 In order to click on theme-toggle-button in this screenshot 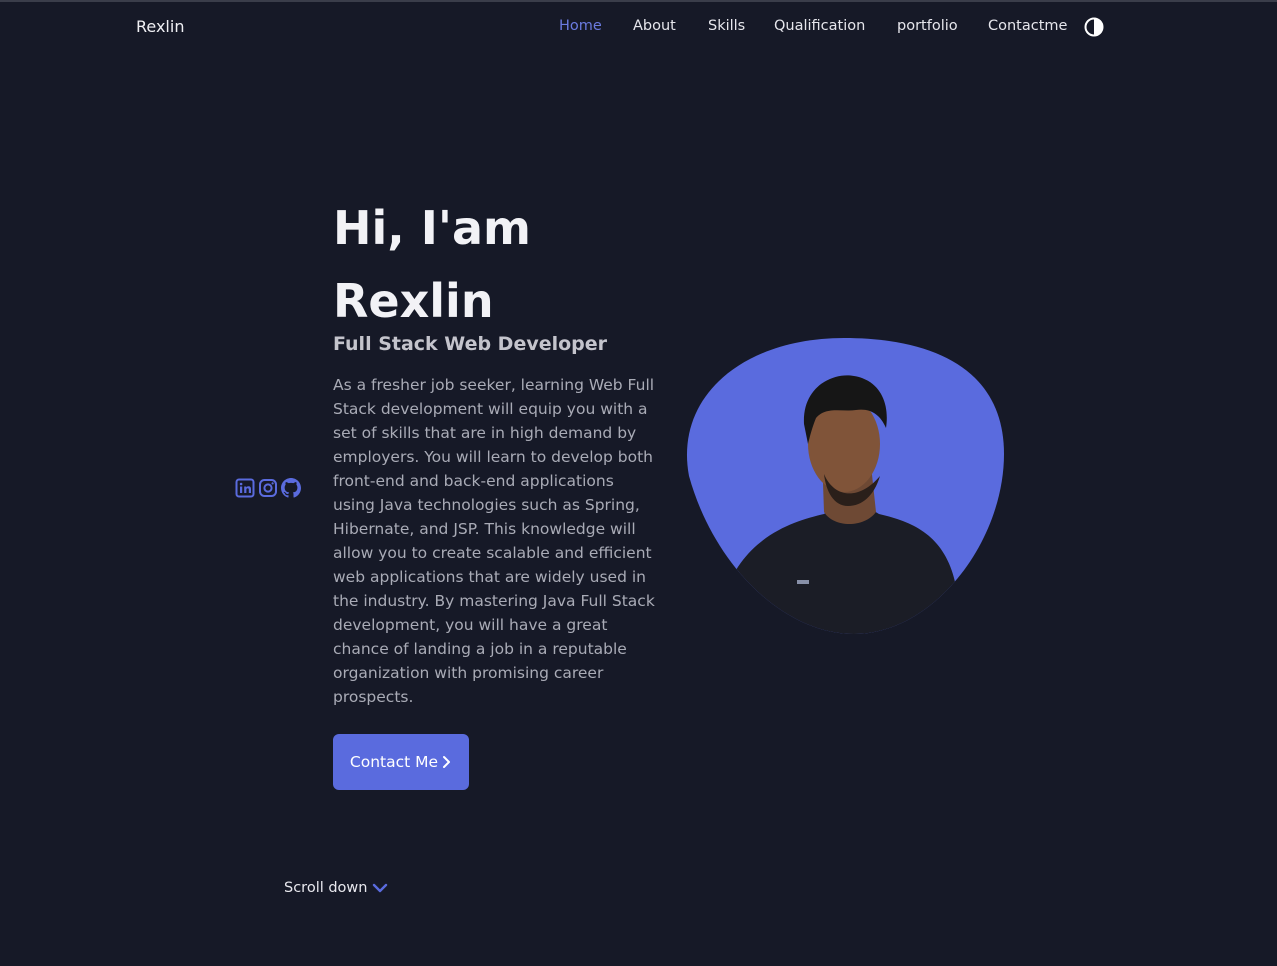, I will do `click(1094, 27)`.